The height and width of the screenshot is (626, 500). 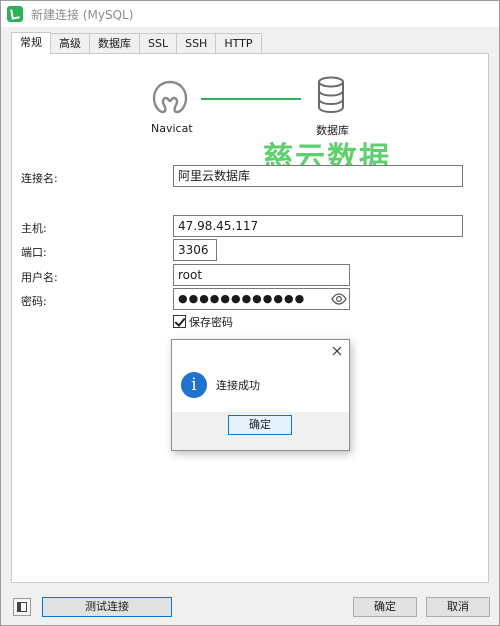 I want to click on ok-button: 确定, so click(x=385, y=607).